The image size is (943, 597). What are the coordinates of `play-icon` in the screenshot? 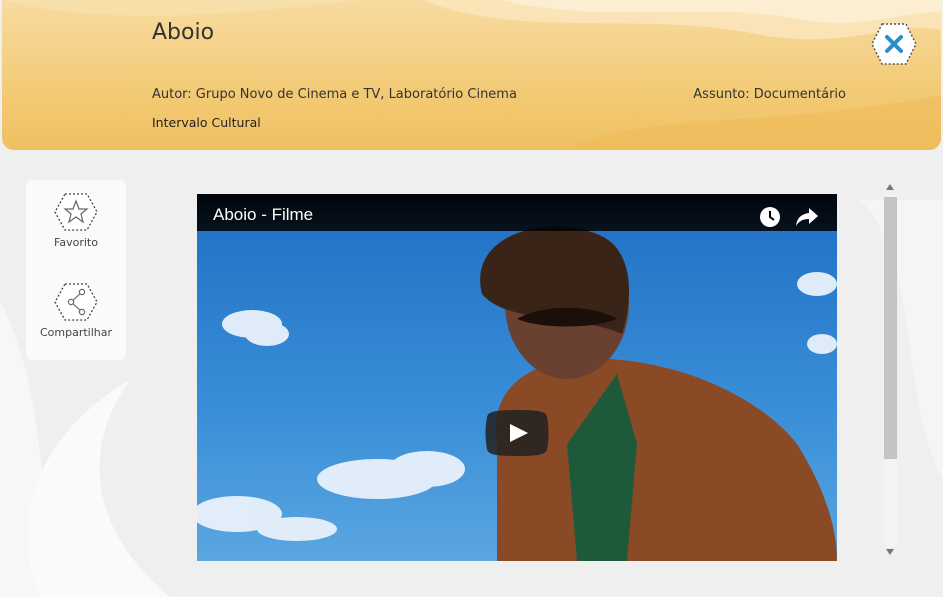 It's located at (517, 433).